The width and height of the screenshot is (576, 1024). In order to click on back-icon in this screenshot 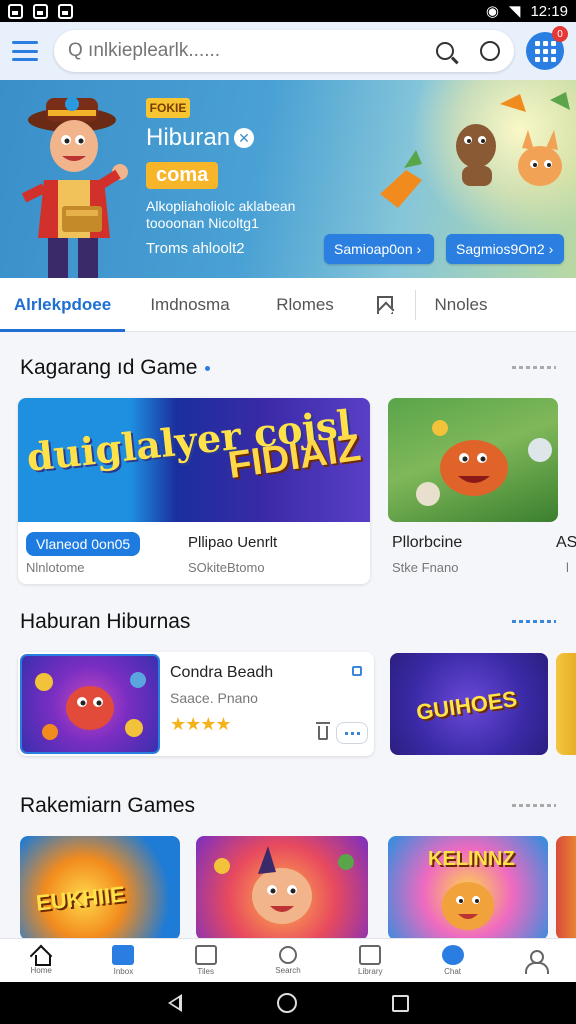, I will do `click(174, 1003)`.